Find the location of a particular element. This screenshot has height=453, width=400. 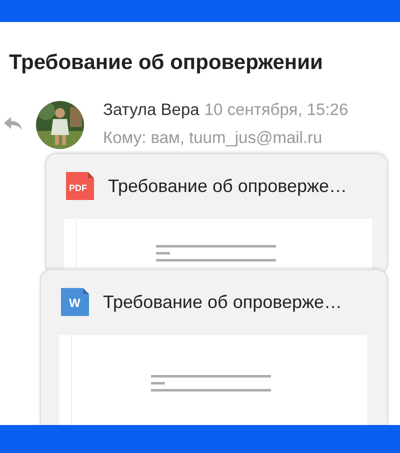

sender-name: Затула Вера is located at coordinates (151, 110).